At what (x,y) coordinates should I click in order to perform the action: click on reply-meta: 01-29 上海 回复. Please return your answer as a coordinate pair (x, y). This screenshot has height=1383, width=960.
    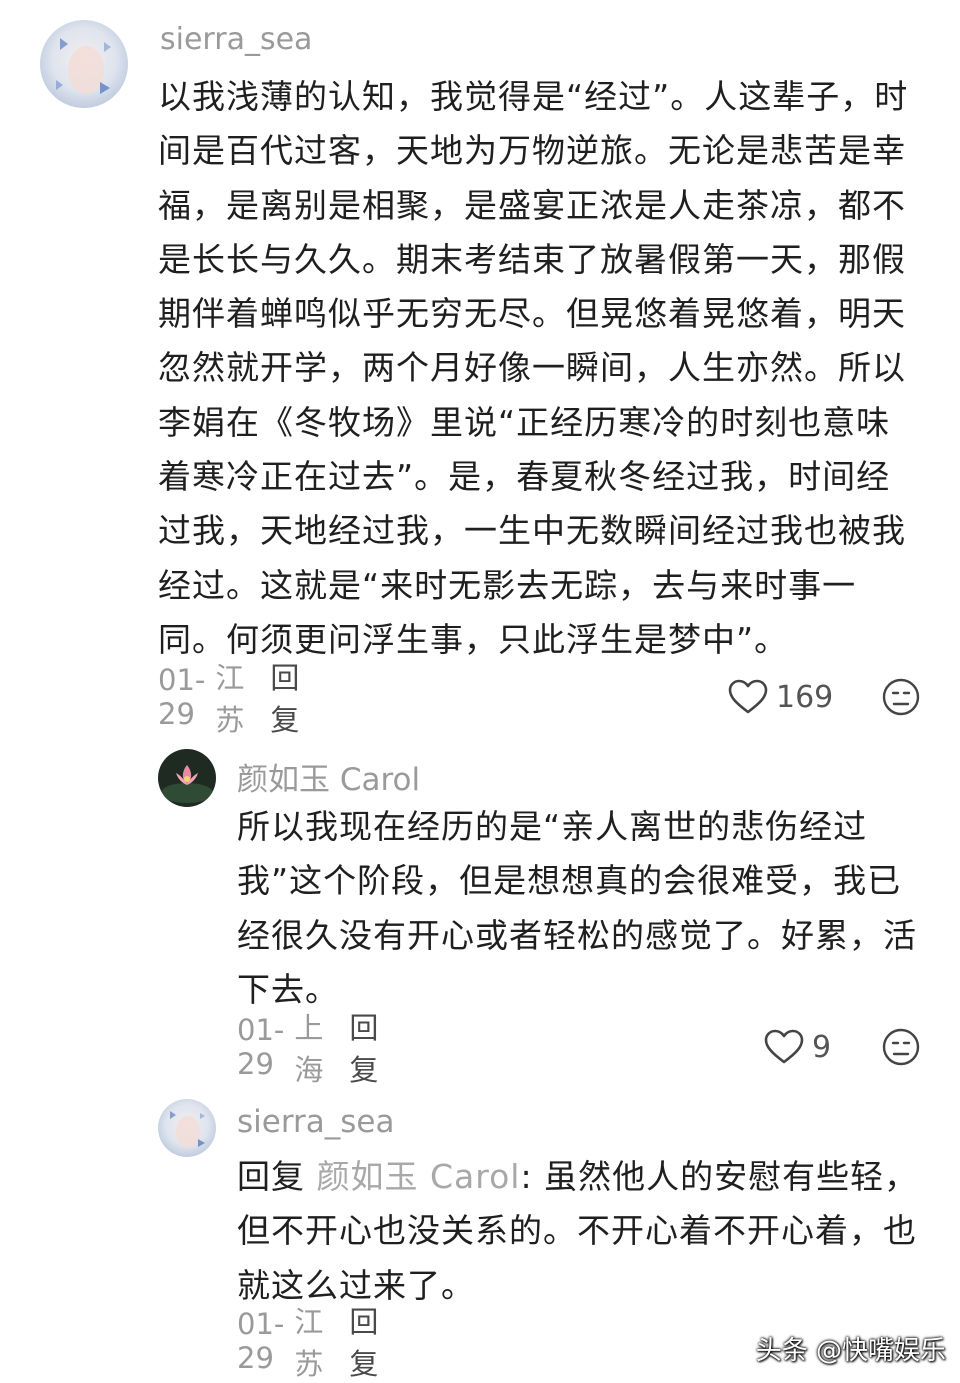
    Looking at the image, I should click on (307, 1049).